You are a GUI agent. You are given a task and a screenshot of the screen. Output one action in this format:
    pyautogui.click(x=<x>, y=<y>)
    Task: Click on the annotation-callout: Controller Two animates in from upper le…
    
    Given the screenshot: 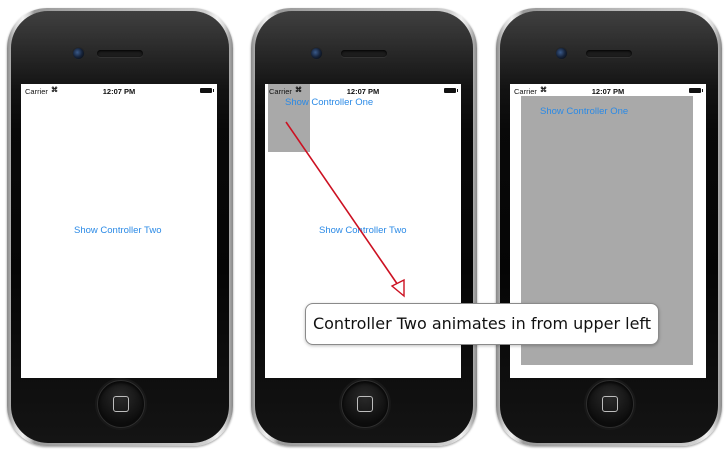 What is the action you would take?
    pyautogui.click(x=482, y=324)
    